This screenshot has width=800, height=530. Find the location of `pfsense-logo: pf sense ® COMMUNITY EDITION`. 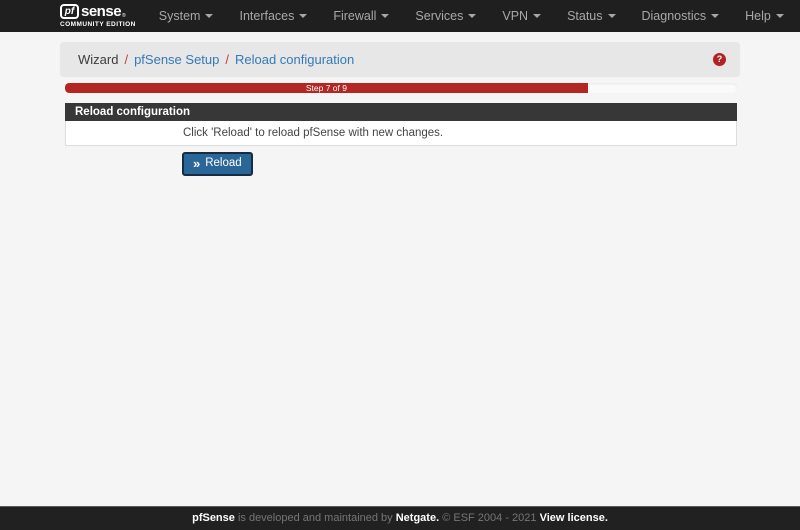

pfsense-logo: pf sense ® COMMUNITY EDITION is located at coordinates (98, 16).